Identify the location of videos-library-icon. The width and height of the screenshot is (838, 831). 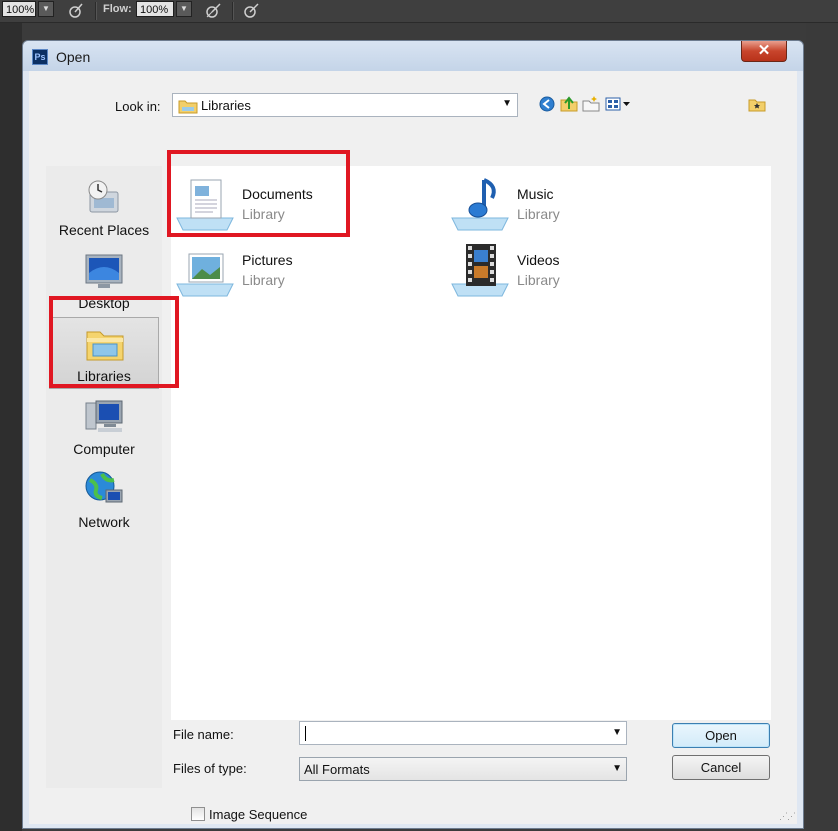
(480, 270).